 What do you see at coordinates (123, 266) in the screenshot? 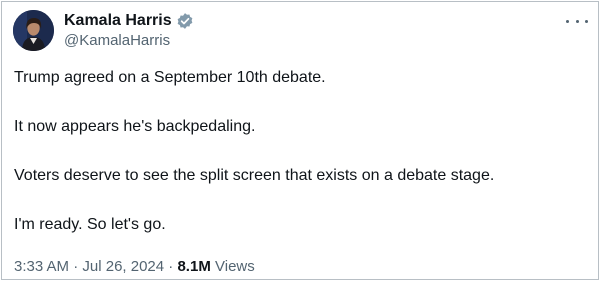
I see `tweet-date: Jul 26, 2024` at bounding box center [123, 266].